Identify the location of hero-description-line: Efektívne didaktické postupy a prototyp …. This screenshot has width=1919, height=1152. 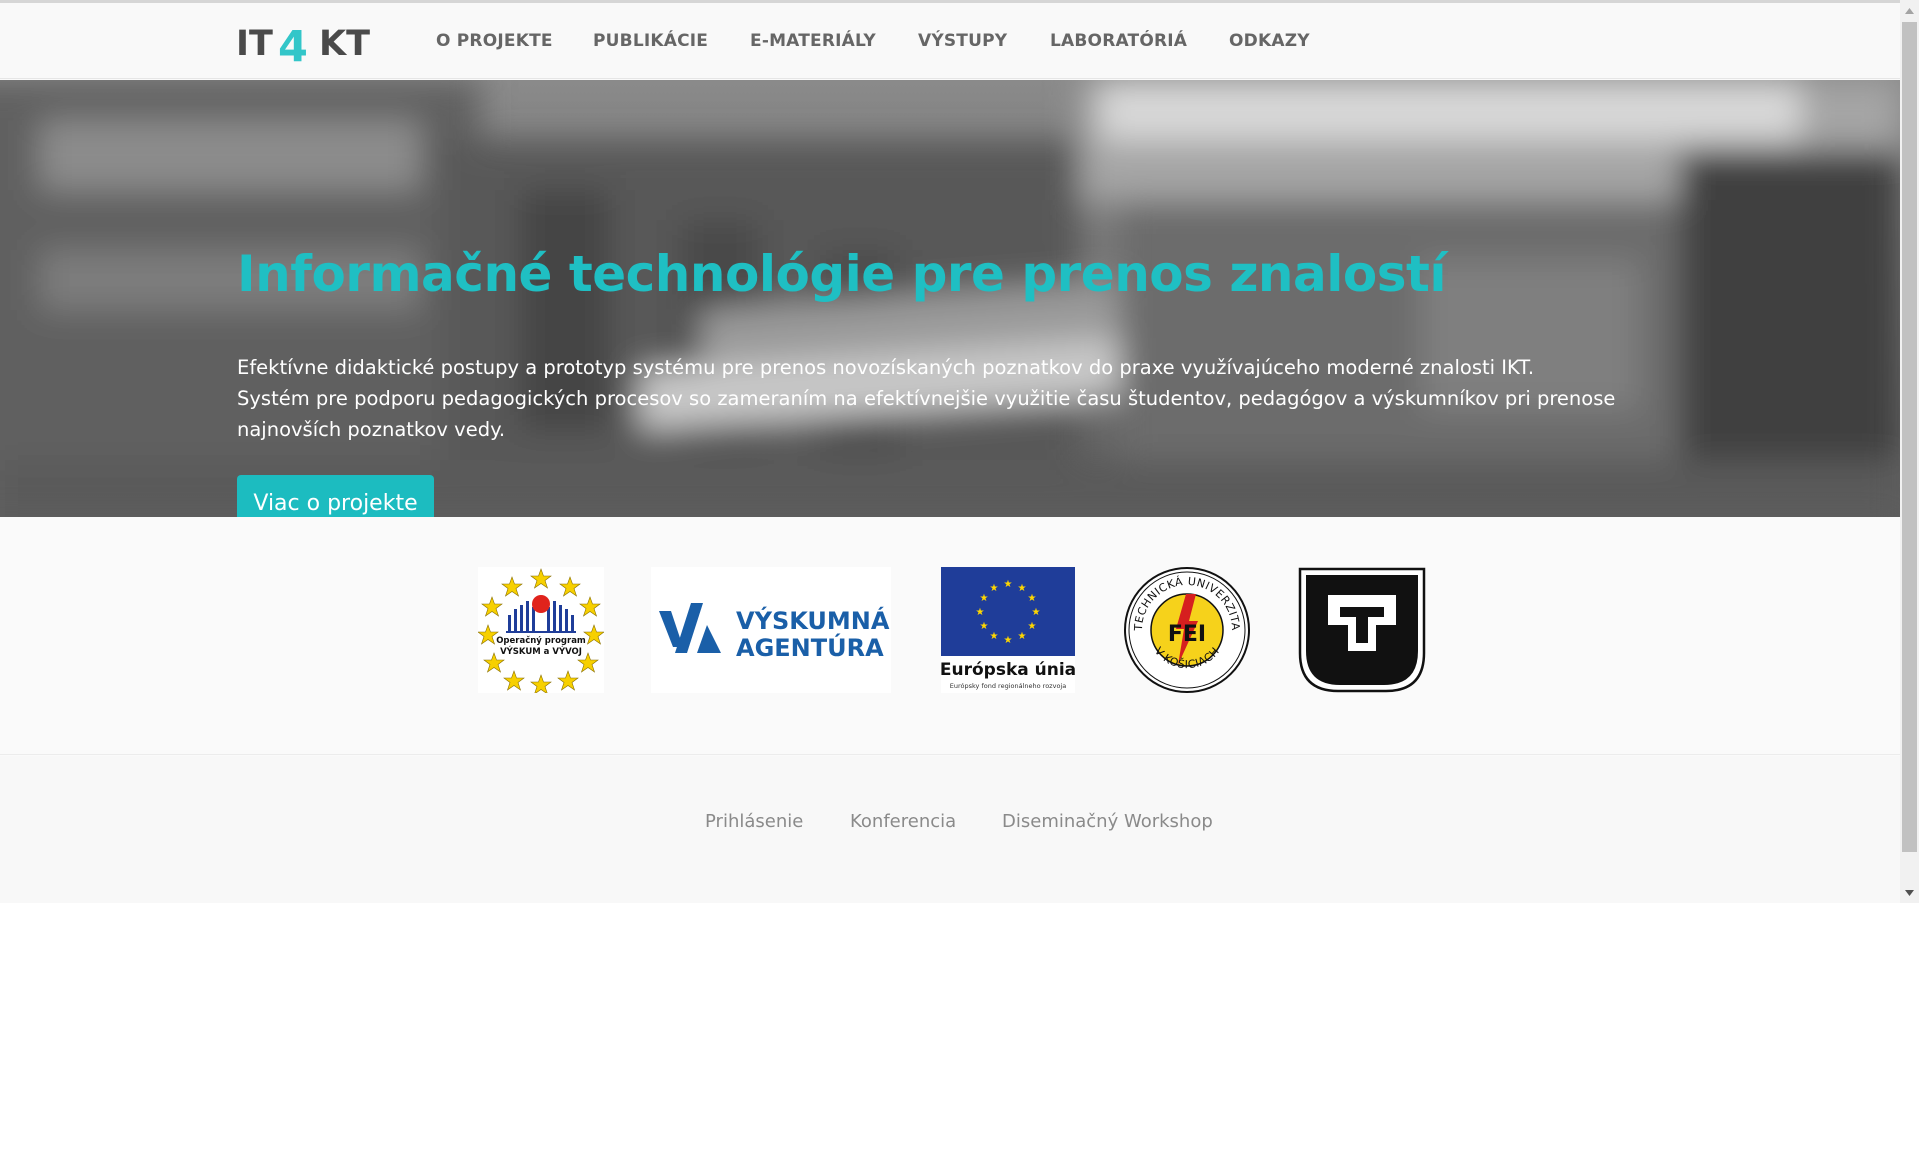
(886, 367).